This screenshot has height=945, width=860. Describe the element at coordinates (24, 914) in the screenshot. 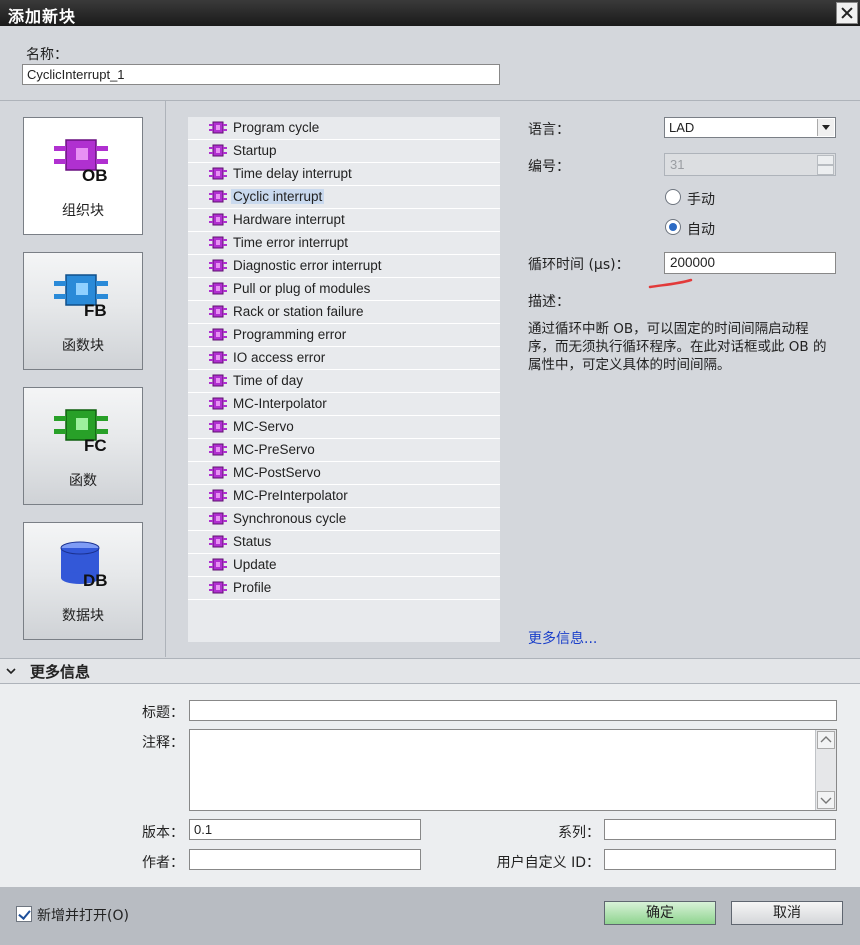

I see `add-and-open-checkbox` at that location.